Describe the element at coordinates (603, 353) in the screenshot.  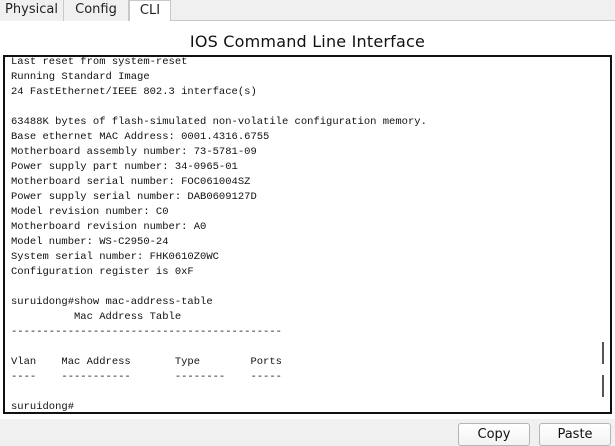
I see `scrollbar-thumb` at that location.